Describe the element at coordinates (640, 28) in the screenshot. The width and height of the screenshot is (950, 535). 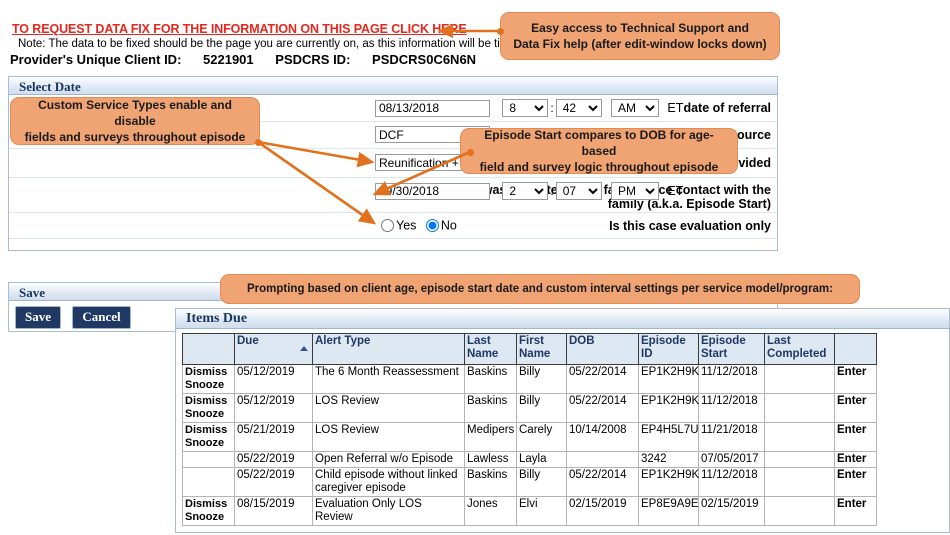
I see `callout-support-line1: Easy access to Technical Support and` at that location.